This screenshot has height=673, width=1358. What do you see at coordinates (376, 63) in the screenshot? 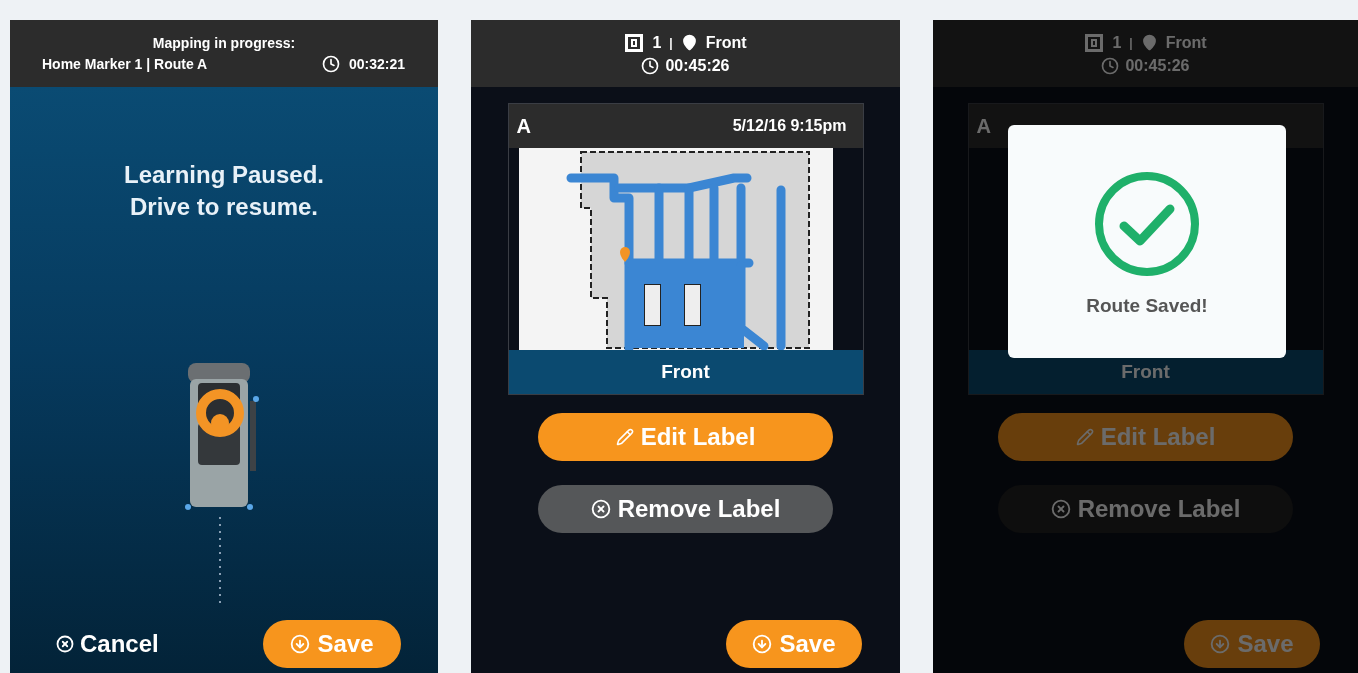
I see `elapsed-time: 00:32:21` at bounding box center [376, 63].